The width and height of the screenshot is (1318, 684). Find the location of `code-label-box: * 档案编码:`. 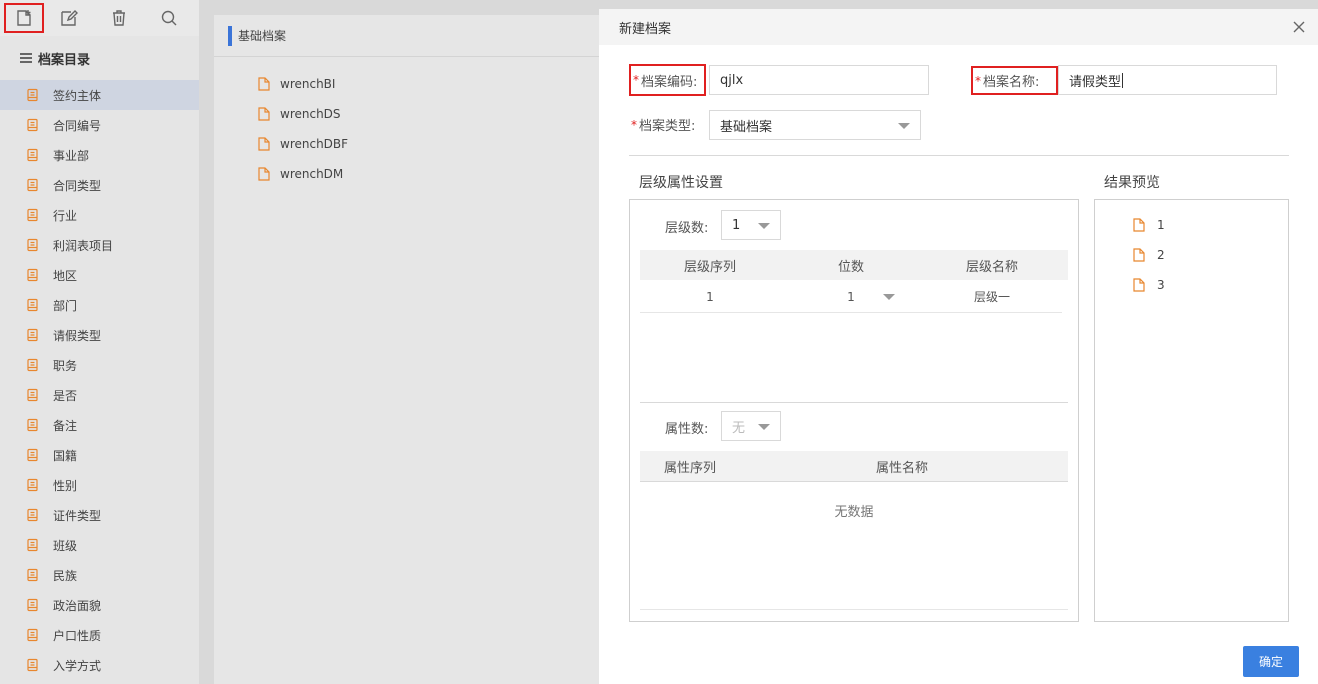

code-label-box: * 档案编码: is located at coordinates (667, 80).